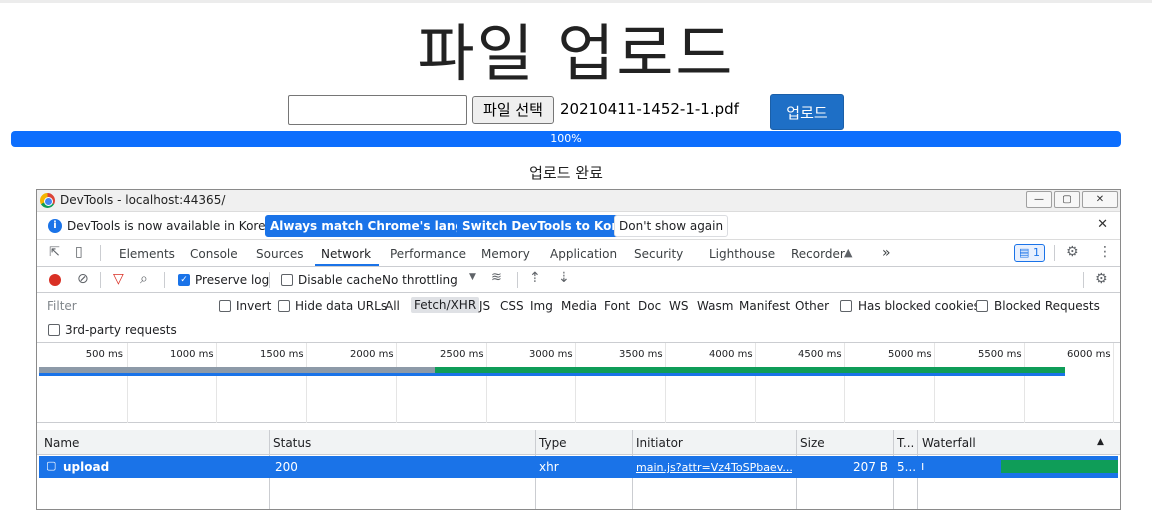  Describe the element at coordinates (392, 306) in the screenshot. I see `filter-type-all: All` at that location.